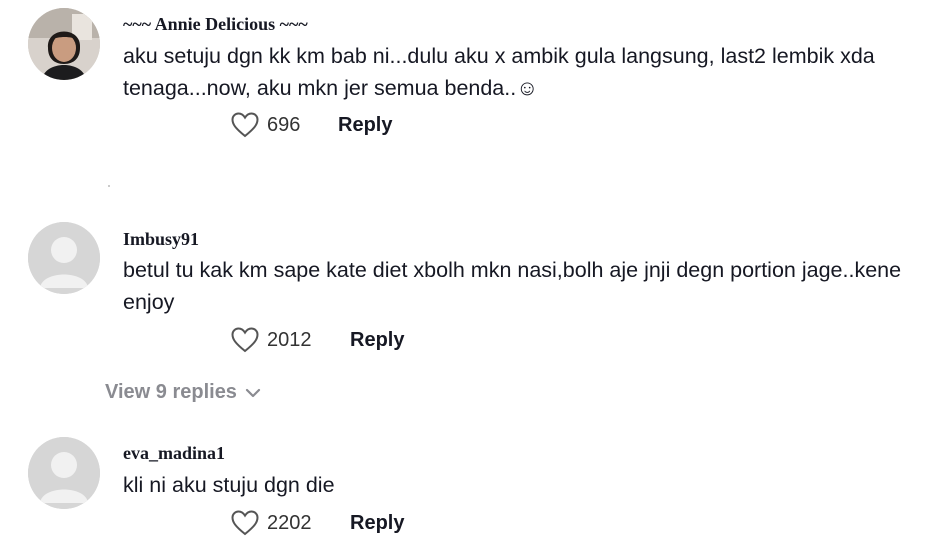  What do you see at coordinates (161, 239) in the screenshot?
I see `comment-username: Imbusy91` at bounding box center [161, 239].